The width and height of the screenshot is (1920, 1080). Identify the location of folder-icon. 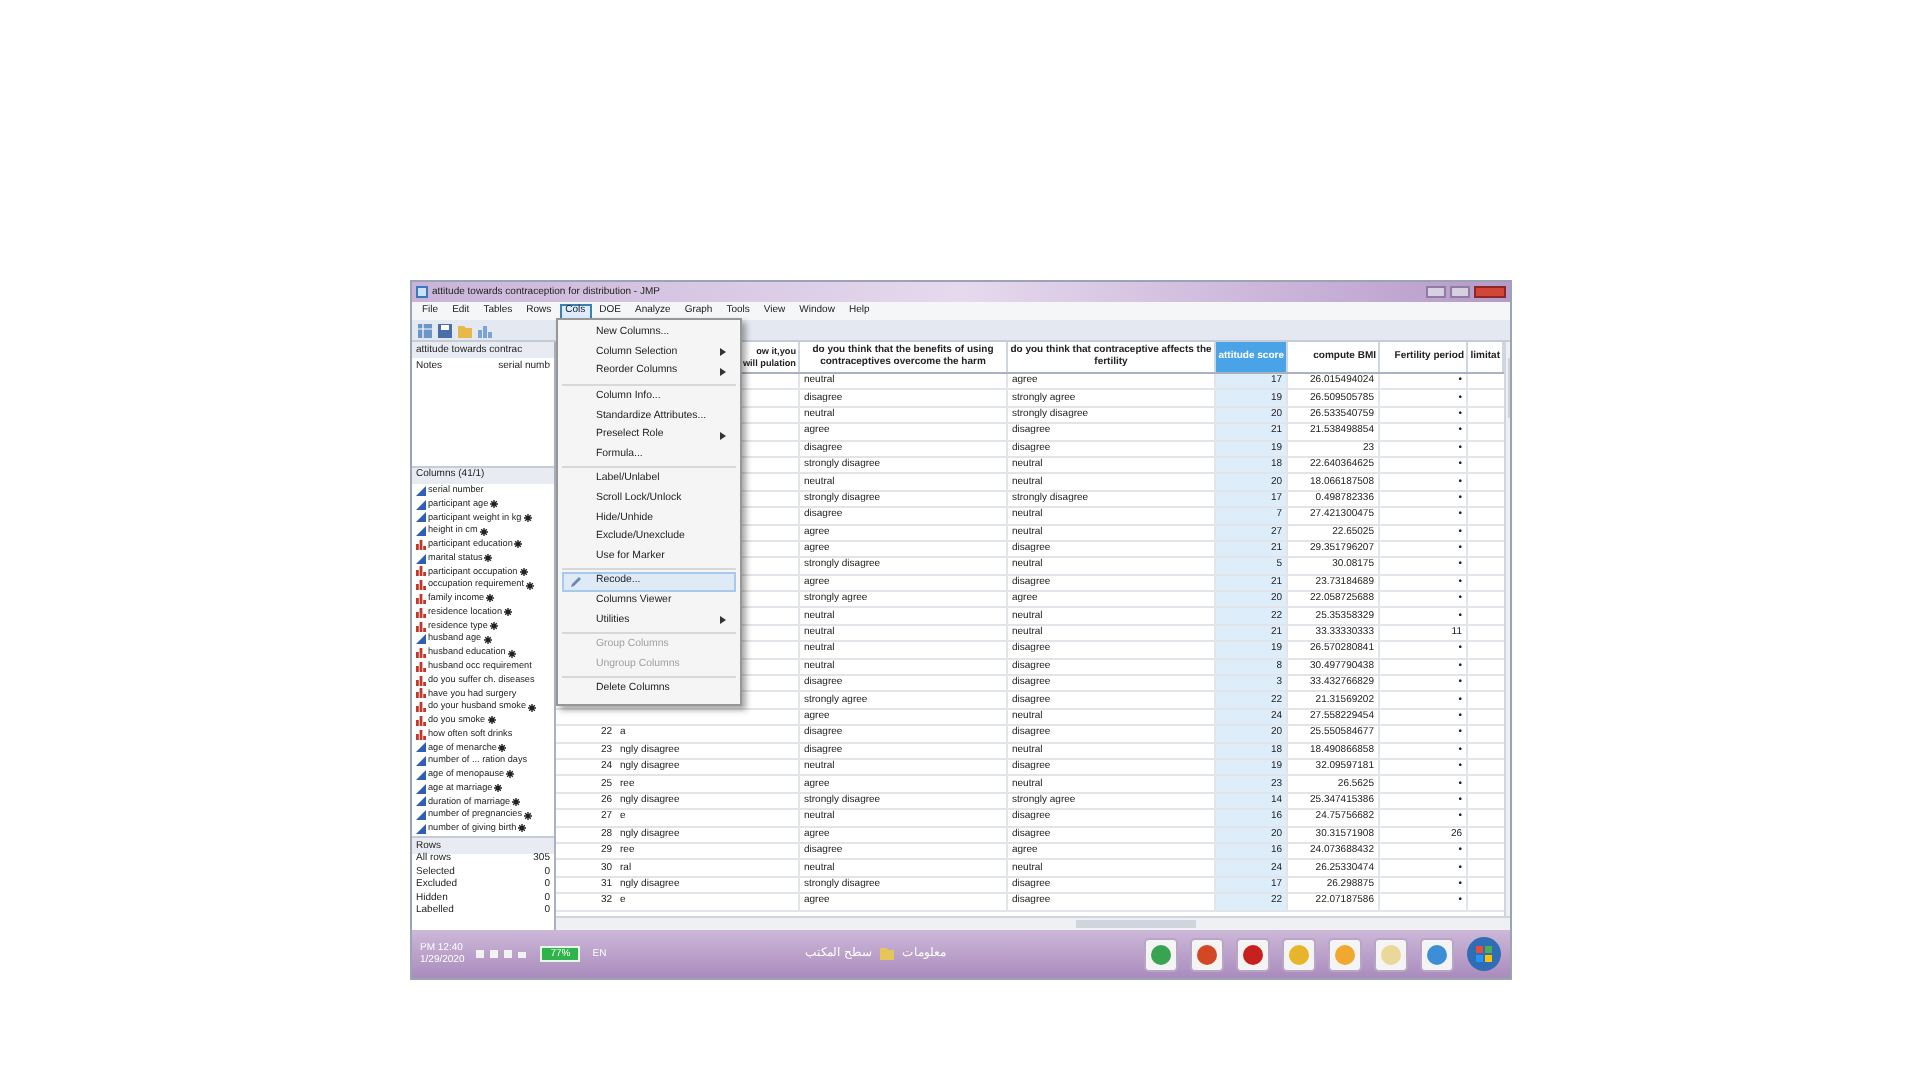
(886, 954).